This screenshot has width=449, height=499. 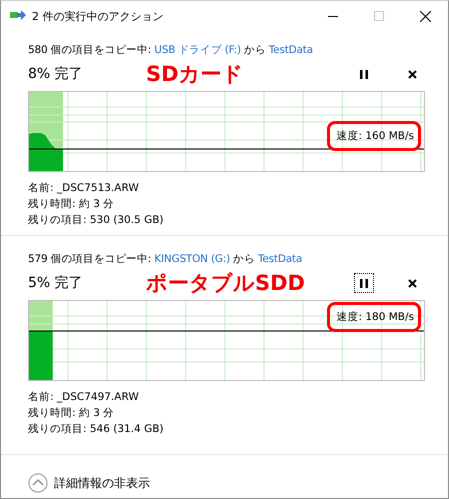 I want to click on speed-label: 速度: 160 MB/s, so click(x=374, y=136).